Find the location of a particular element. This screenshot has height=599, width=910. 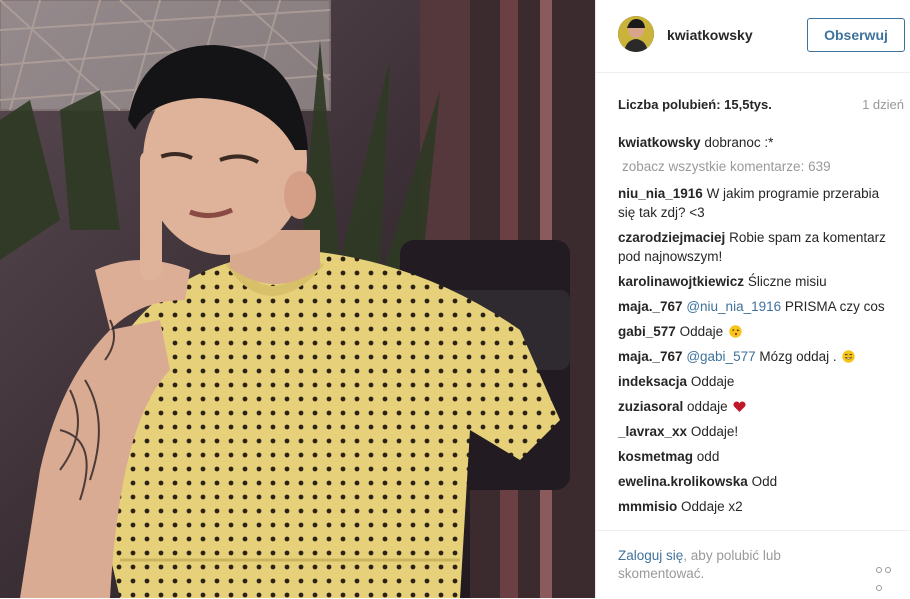

caption-text: dobranoc :* is located at coordinates (739, 142).